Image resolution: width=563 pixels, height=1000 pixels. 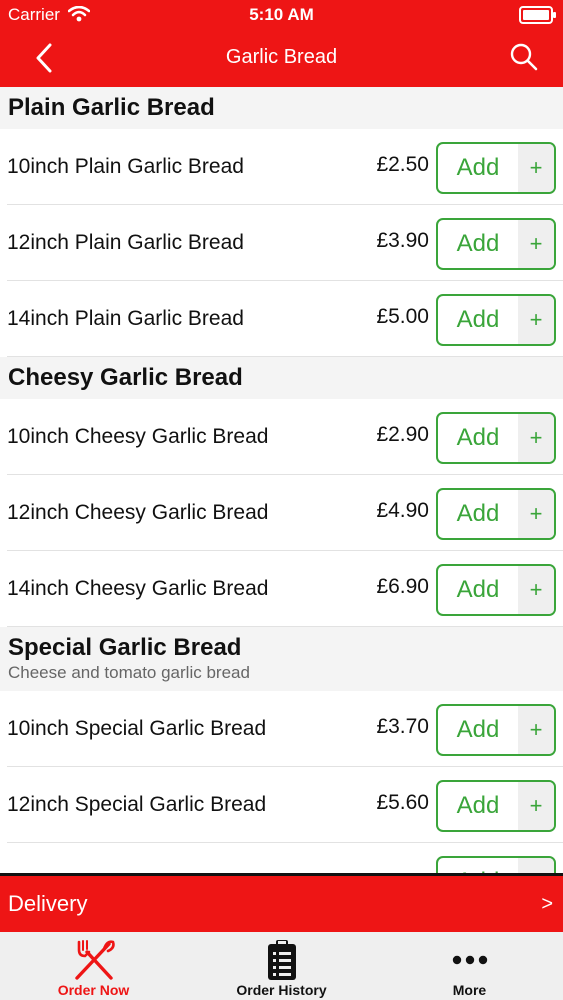 What do you see at coordinates (138, 436) in the screenshot?
I see `item-name: 10inch Cheesy Garlic Bread` at bounding box center [138, 436].